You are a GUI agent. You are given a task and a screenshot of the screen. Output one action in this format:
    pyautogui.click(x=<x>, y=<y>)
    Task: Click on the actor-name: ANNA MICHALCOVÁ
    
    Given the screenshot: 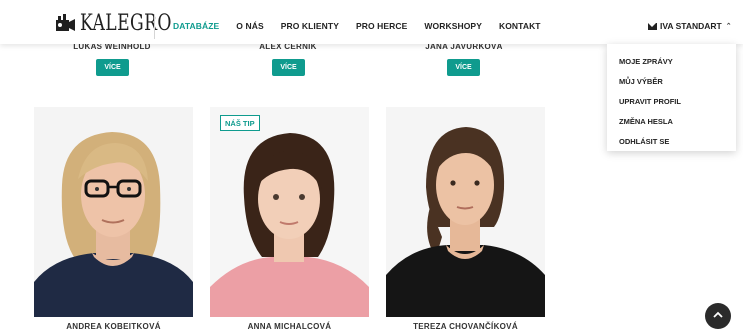 What is the action you would take?
    pyautogui.click(x=289, y=326)
    